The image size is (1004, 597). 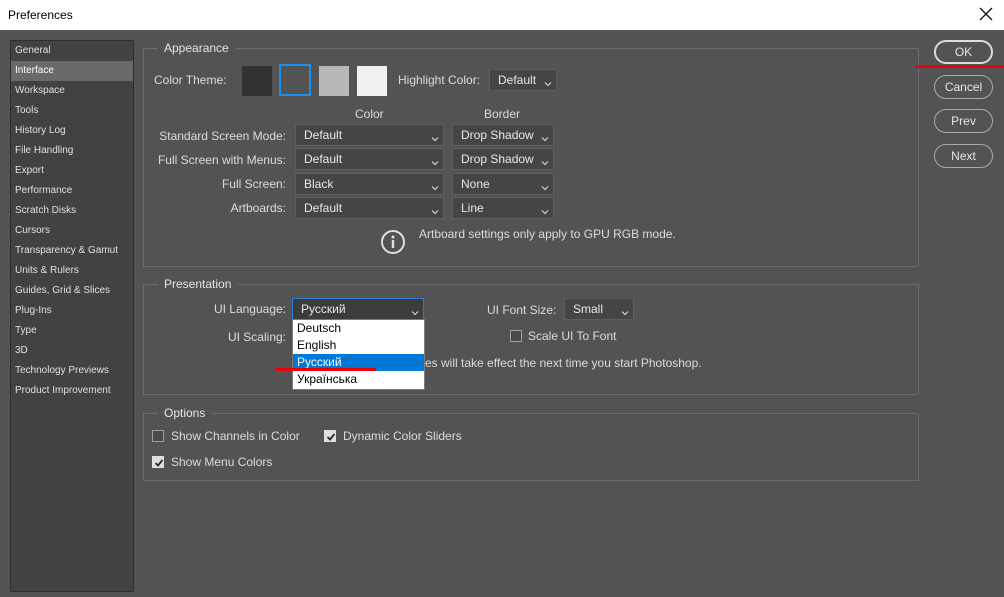 I want to click on sidebar-item-history-log: History Log, so click(x=72, y=131).